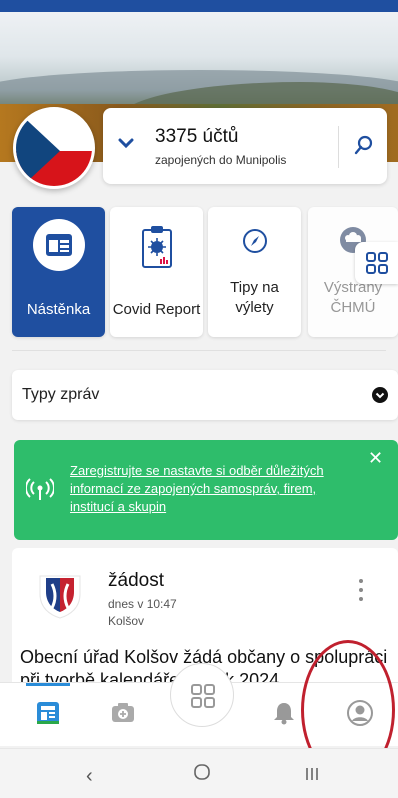 The image size is (398, 798). Describe the element at coordinates (126, 621) in the screenshot. I see `post-town: Kolšov` at that location.